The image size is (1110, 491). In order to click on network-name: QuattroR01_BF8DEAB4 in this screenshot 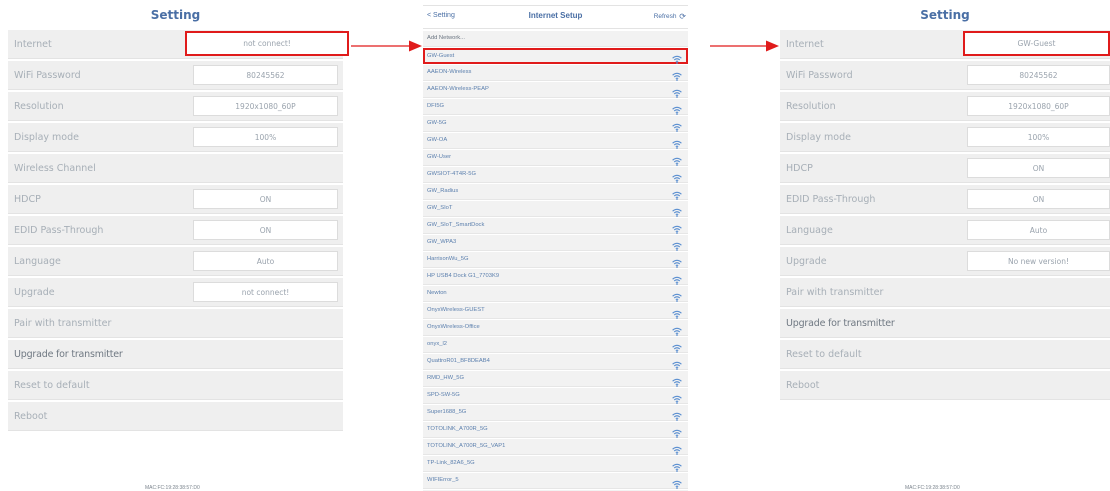, I will do `click(458, 361)`.